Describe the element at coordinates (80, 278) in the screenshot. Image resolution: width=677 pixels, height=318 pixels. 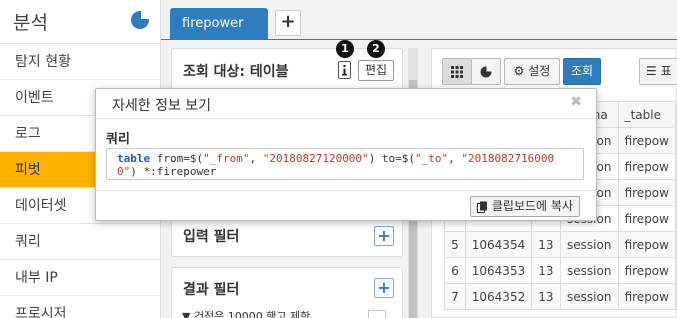
I see `sidebar-item-internal-ip: 내부 IP` at that location.